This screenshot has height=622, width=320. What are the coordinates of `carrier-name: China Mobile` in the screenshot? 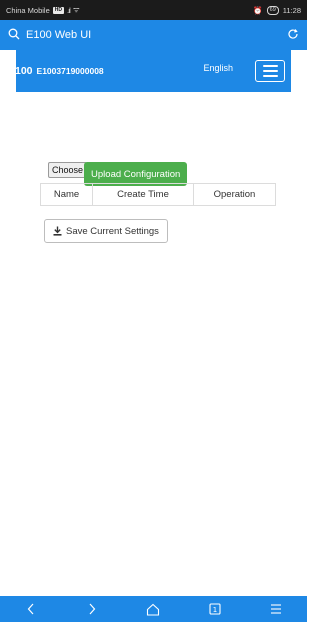 It's located at (28, 10).